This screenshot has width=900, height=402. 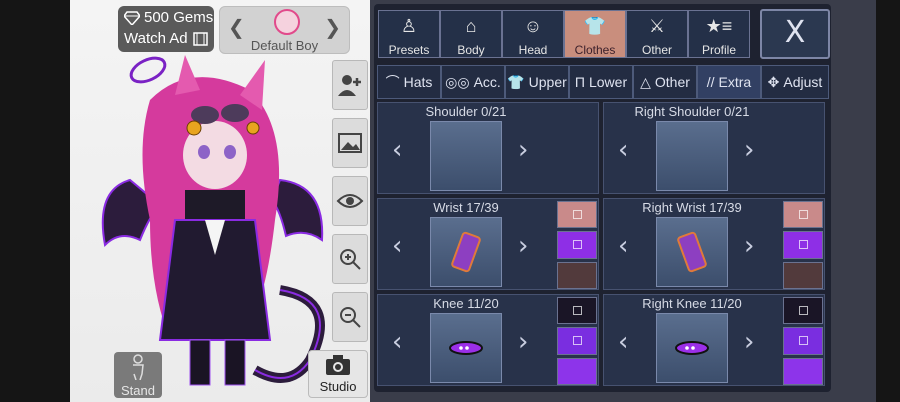 I want to click on subtab-upper: 👕 Upper, so click(x=537, y=82).